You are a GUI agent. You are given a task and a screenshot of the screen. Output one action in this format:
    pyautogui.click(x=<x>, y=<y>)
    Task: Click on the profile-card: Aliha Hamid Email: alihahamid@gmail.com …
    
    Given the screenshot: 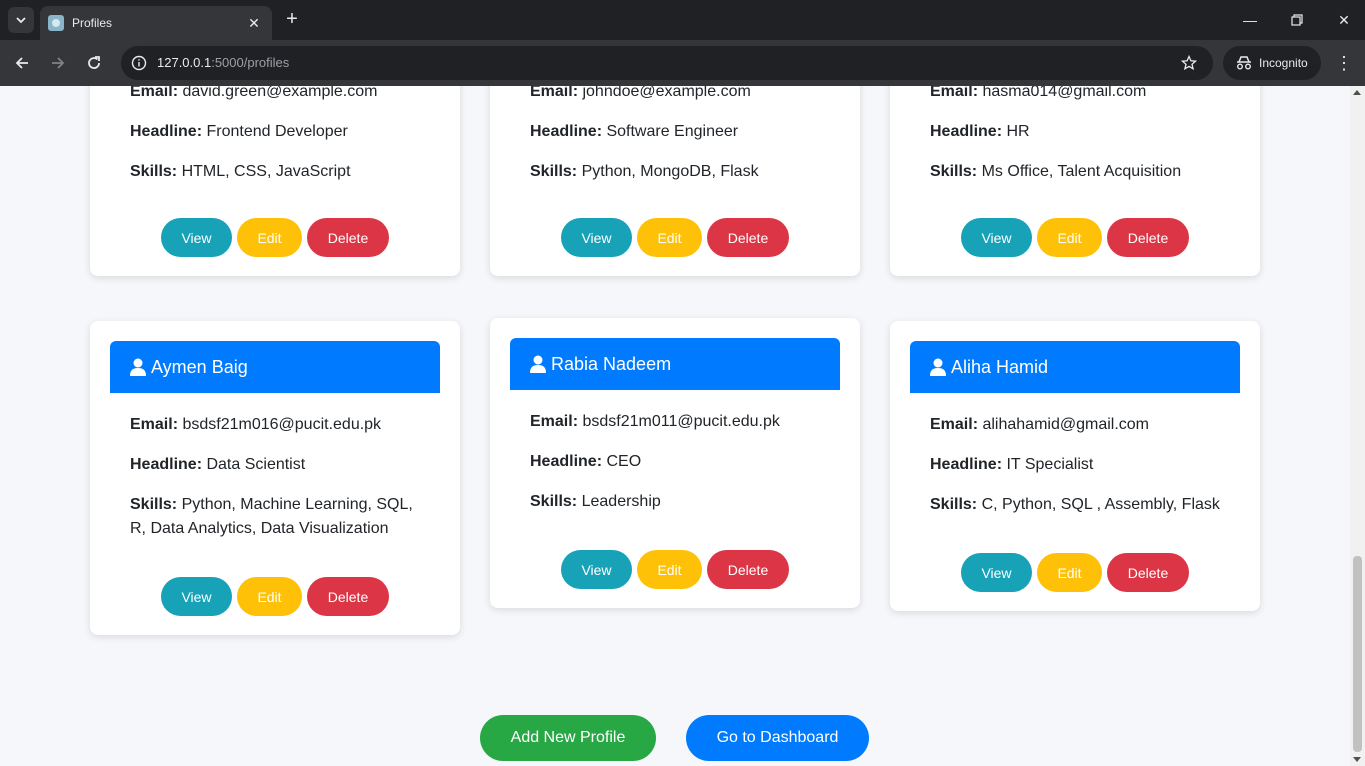 What is the action you would take?
    pyautogui.click(x=1075, y=466)
    